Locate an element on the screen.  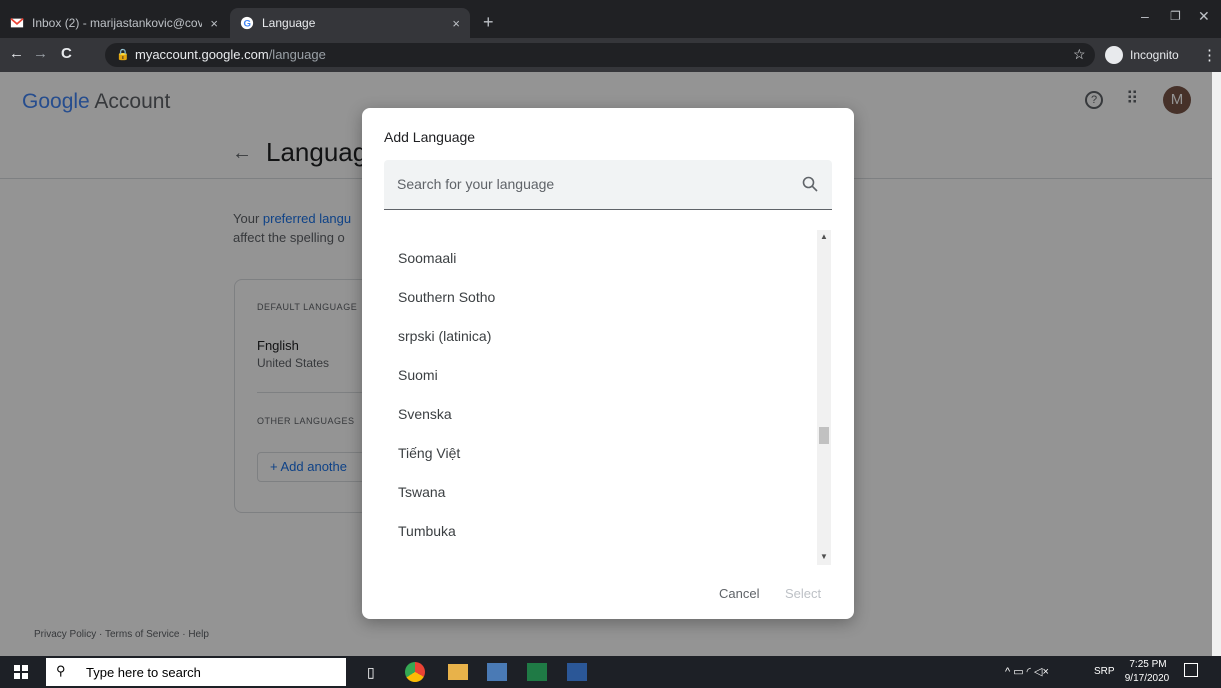
url-host: myaccount.google.com is located at coordinates (202, 54).